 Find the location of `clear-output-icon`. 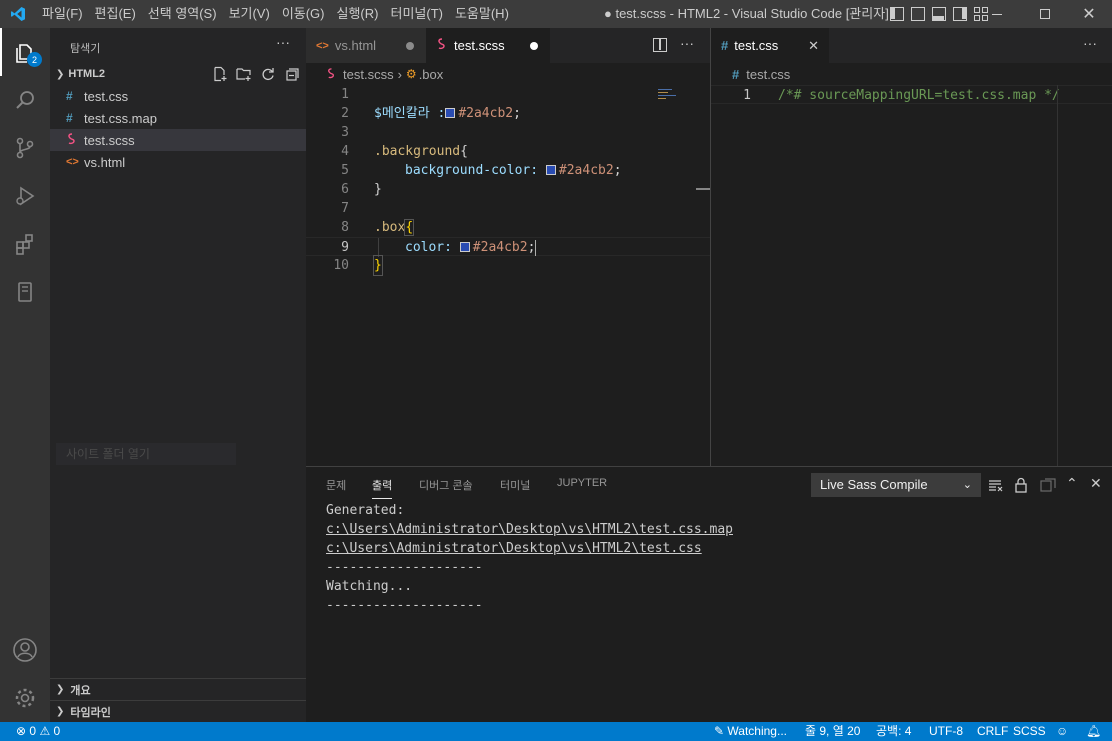

clear-output-icon is located at coordinates (995, 485).